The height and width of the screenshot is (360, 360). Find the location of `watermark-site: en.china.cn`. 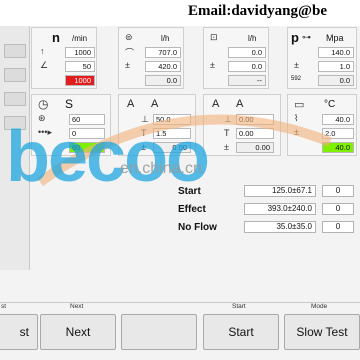

watermark-site: en.china.cn is located at coordinates (161, 168).